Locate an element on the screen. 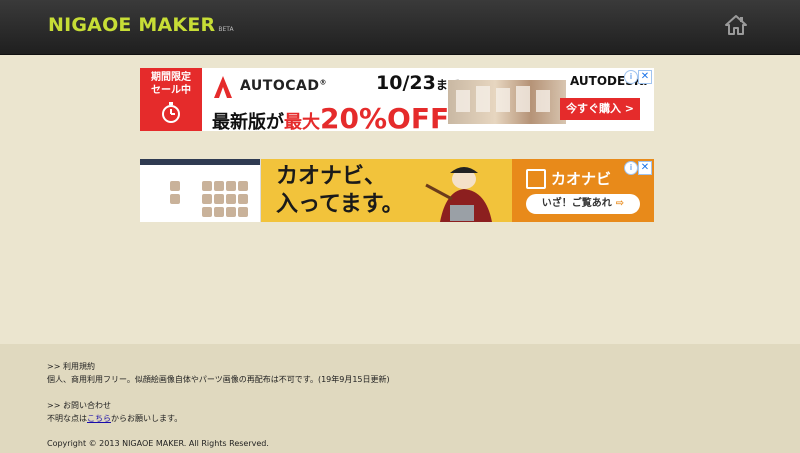 The width and height of the screenshot is (800, 453). view-now-label: いざ！ご覧あれ is located at coordinates (576, 203).